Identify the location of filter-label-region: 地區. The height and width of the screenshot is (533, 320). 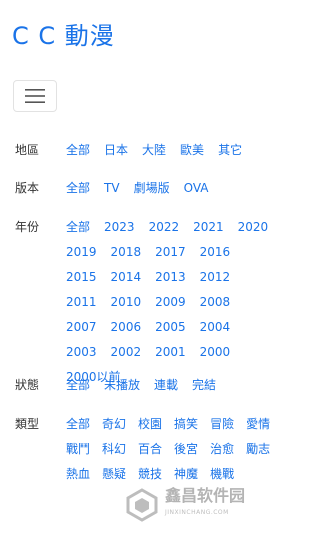
(27, 150).